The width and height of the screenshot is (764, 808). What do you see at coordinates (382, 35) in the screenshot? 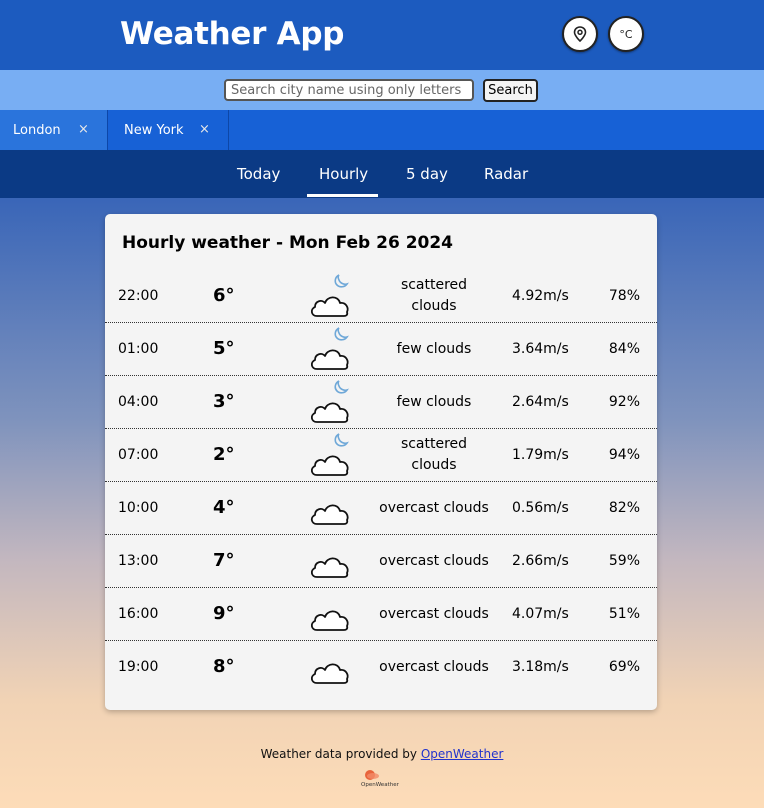
I see `app-header: Weather App °C` at bounding box center [382, 35].